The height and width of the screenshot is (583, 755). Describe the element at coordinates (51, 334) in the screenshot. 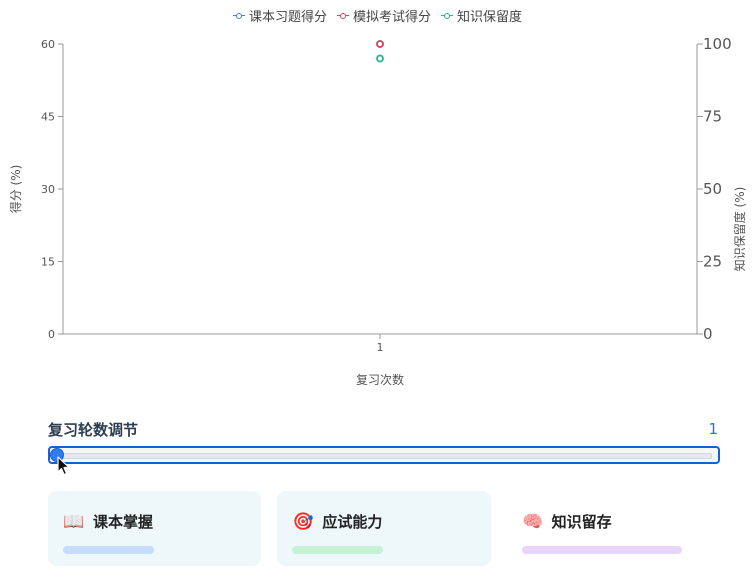

I see `left-y-tick-label: 0` at that location.